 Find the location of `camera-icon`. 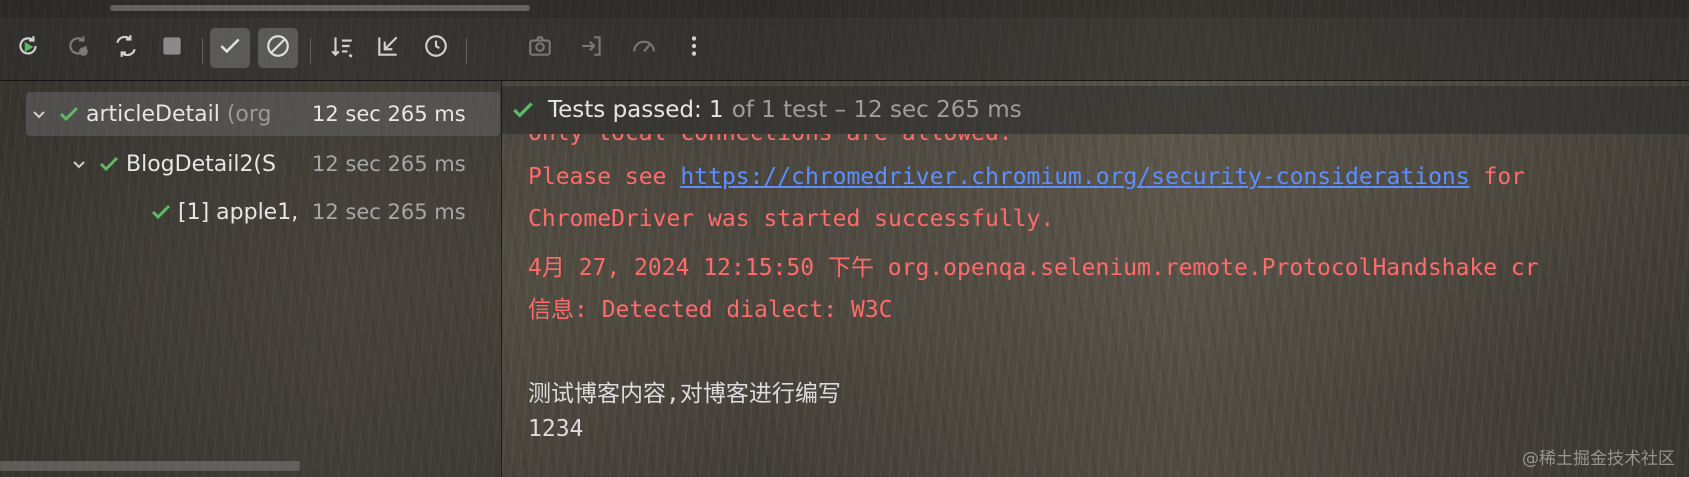

camera-icon is located at coordinates (540, 48).